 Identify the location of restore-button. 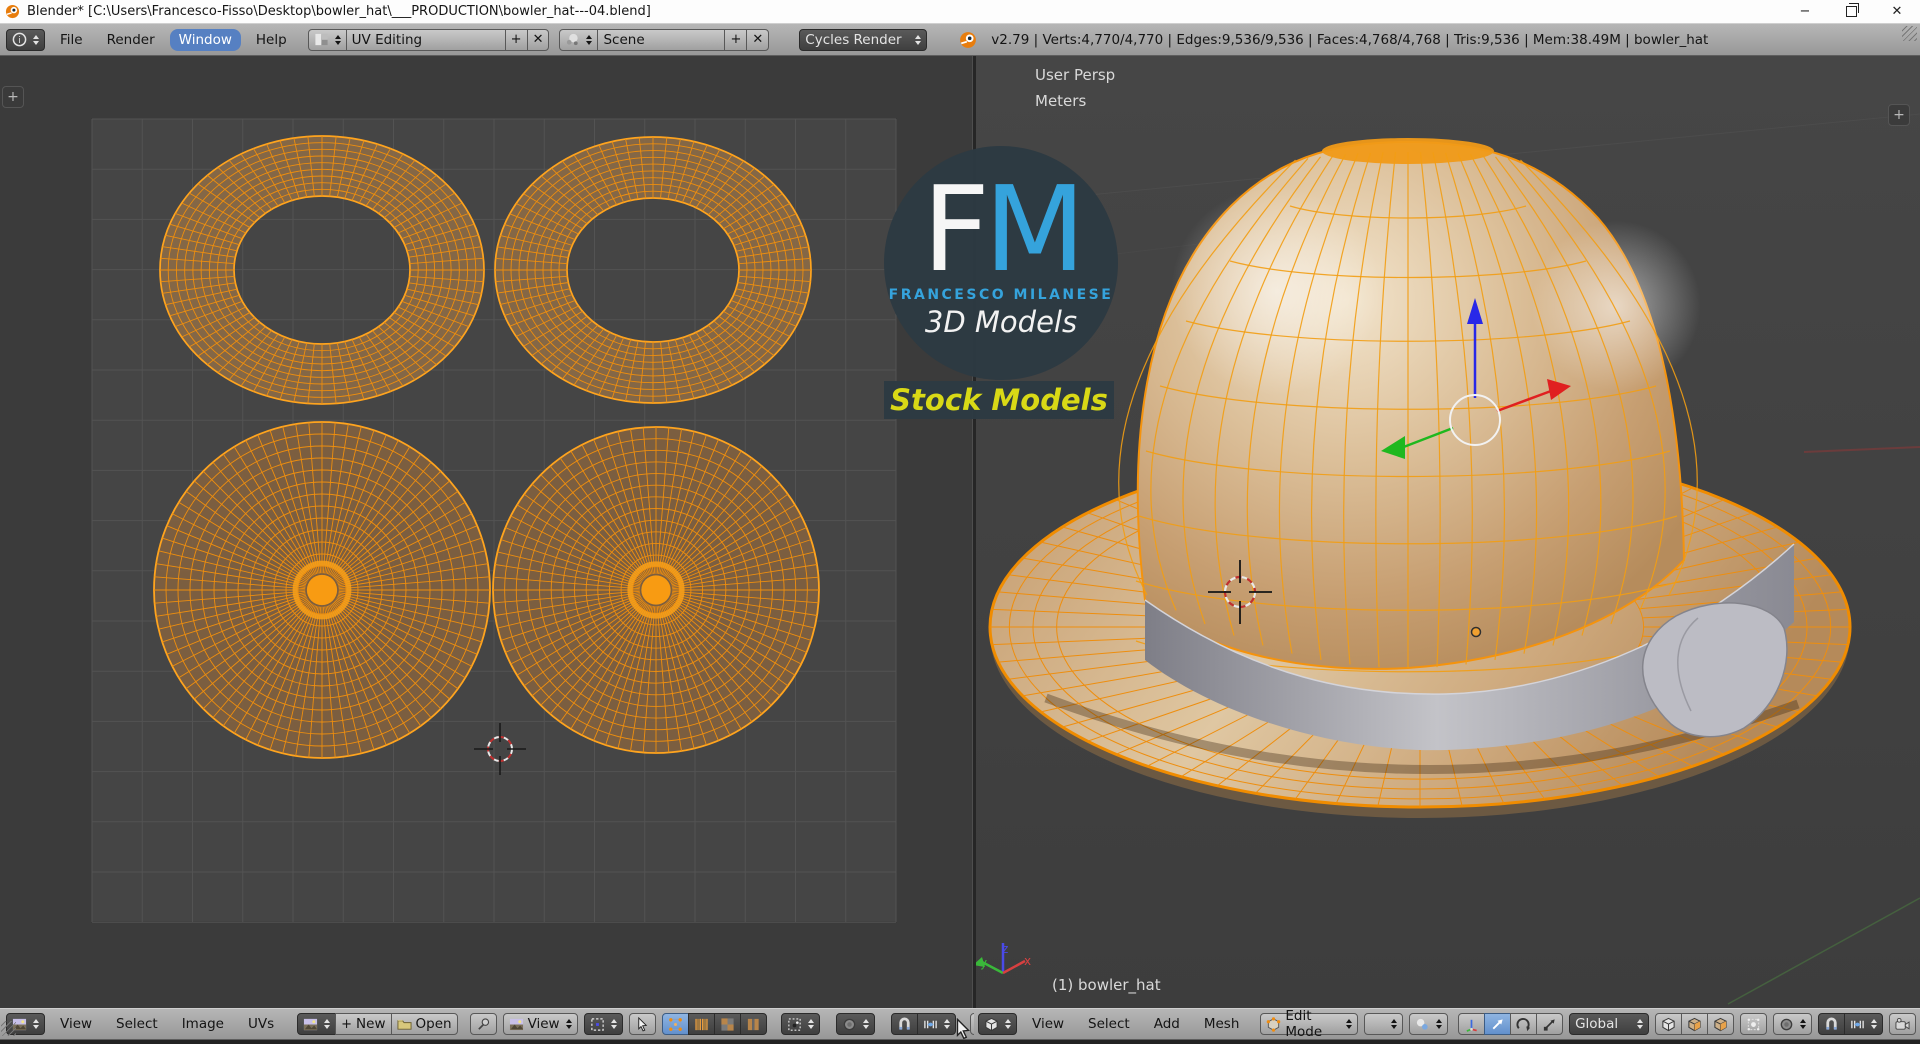
(1851, 11).